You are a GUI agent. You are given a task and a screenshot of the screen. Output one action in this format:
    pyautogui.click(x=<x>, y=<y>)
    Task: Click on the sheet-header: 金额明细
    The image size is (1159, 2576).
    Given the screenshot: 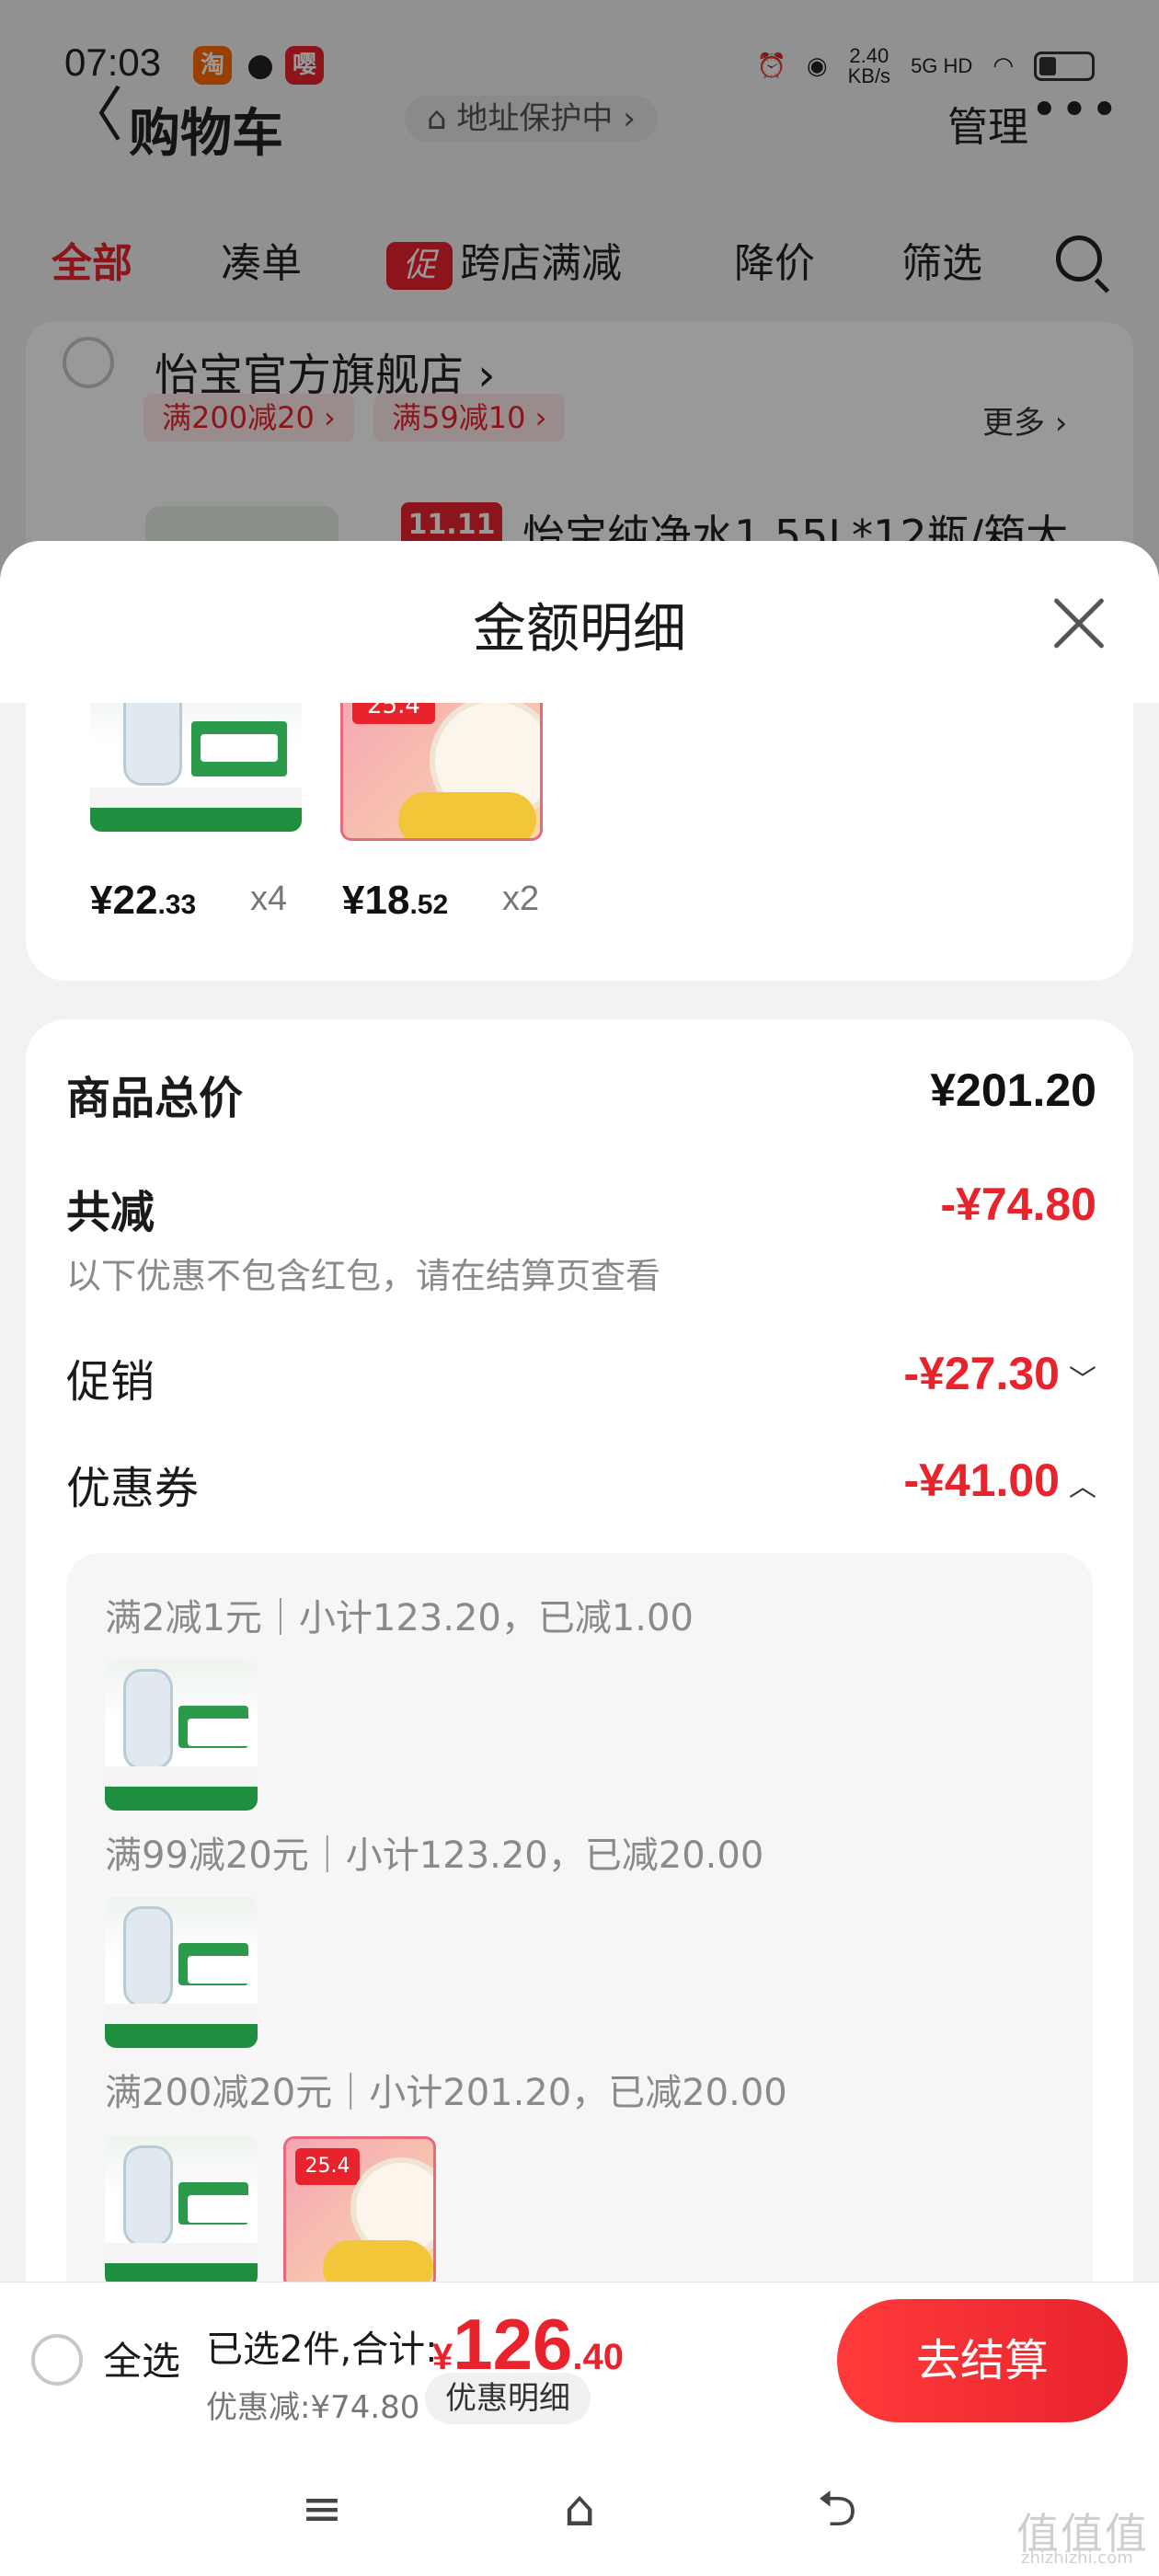 What is the action you would take?
    pyautogui.click(x=579, y=622)
    